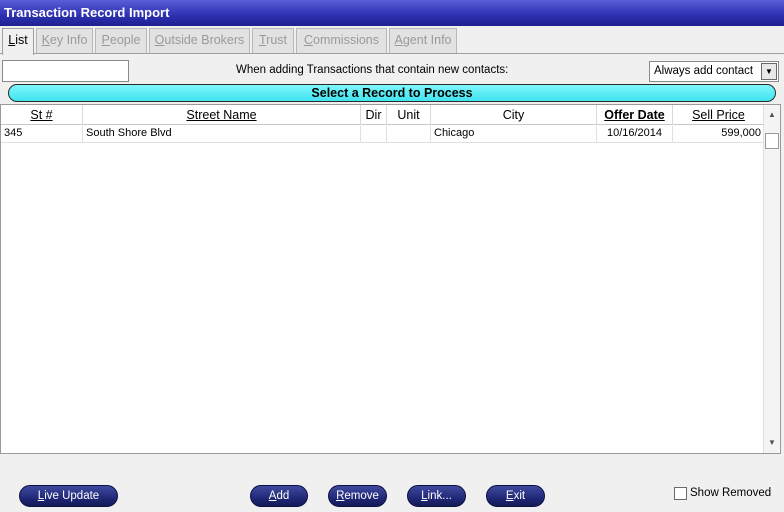 Image resolution: width=784 pixels, height=512 pixels. I want to click on col-header-offer-date: Offer Date, so click(635, 115).